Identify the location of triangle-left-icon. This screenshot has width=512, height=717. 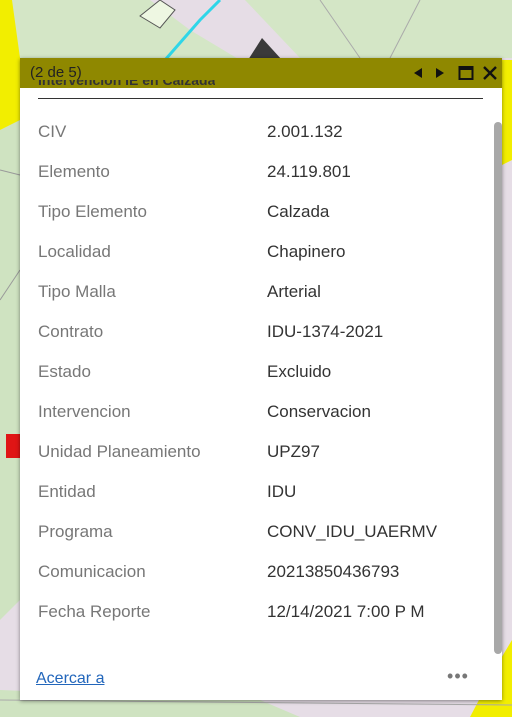
(418, 73).